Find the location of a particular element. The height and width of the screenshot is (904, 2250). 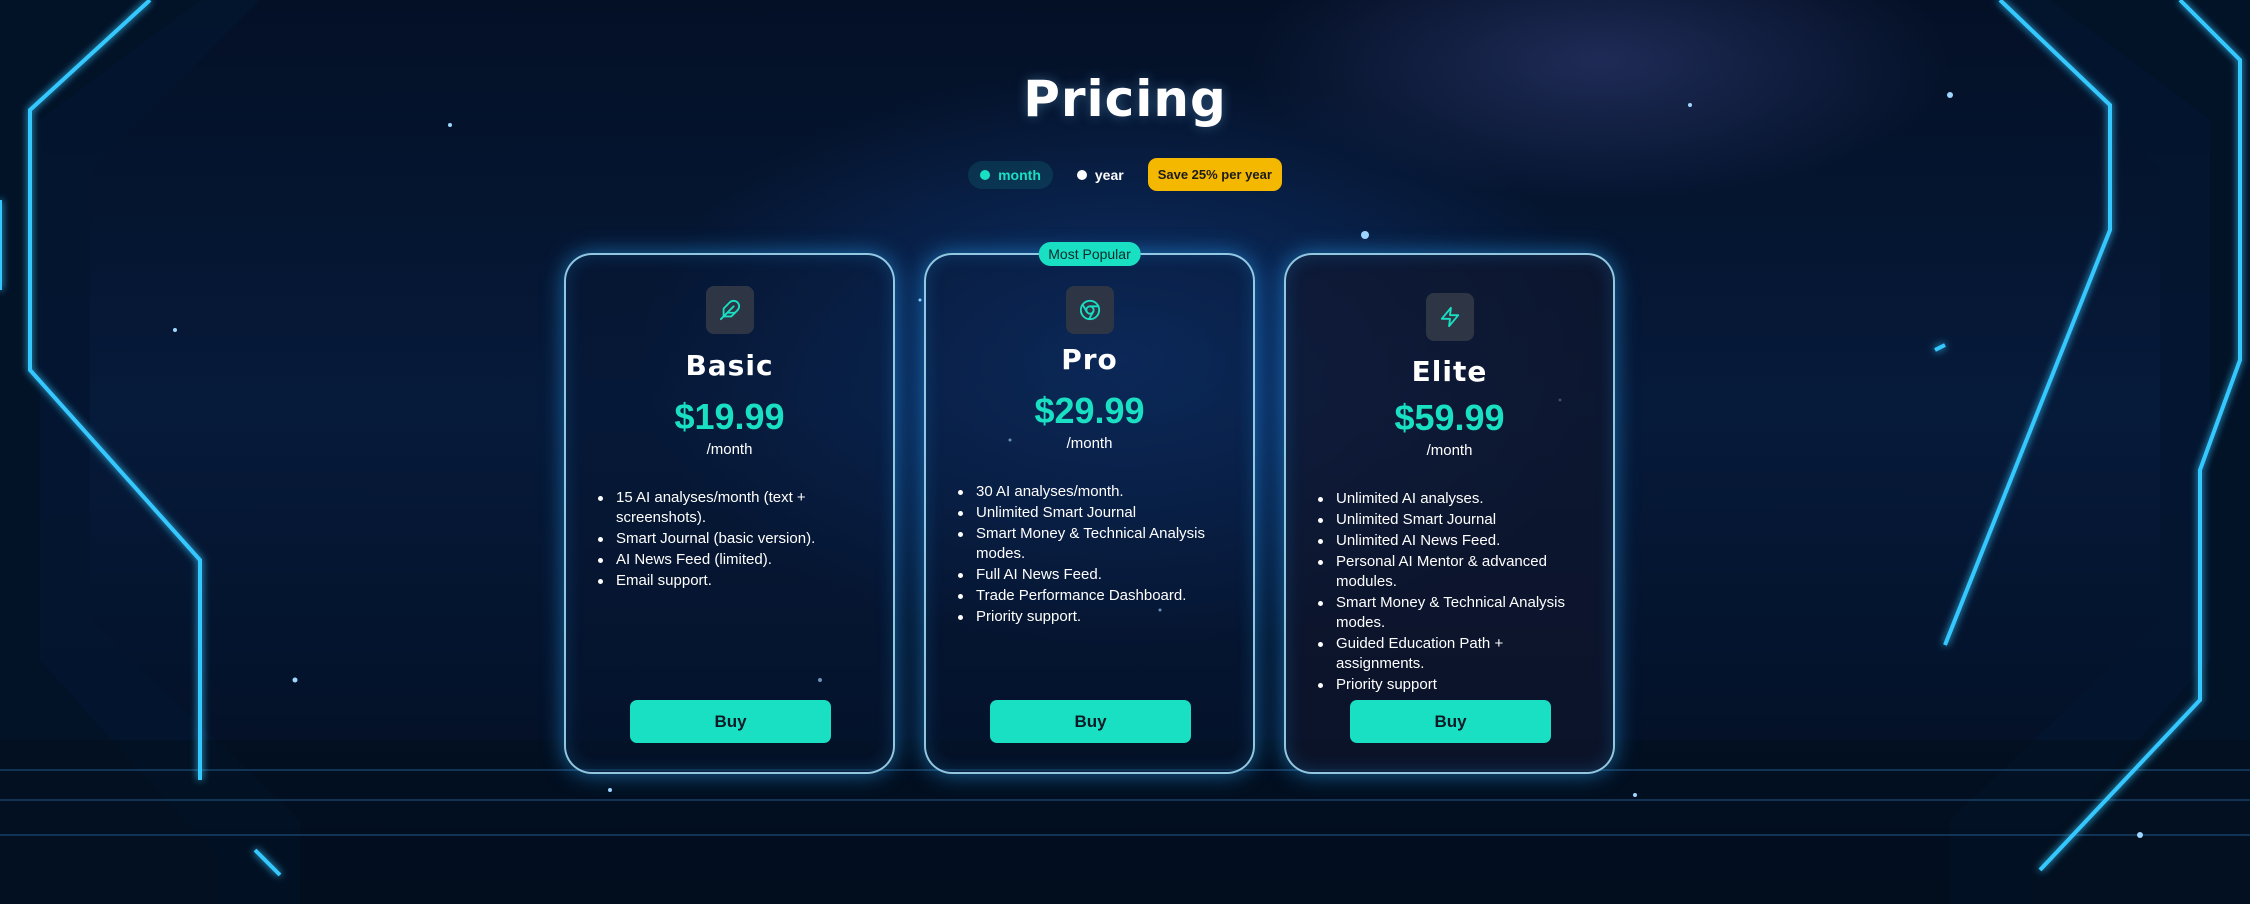

feature-item: Unlimited AI News Feed. is located at coordinates (1449, 541).